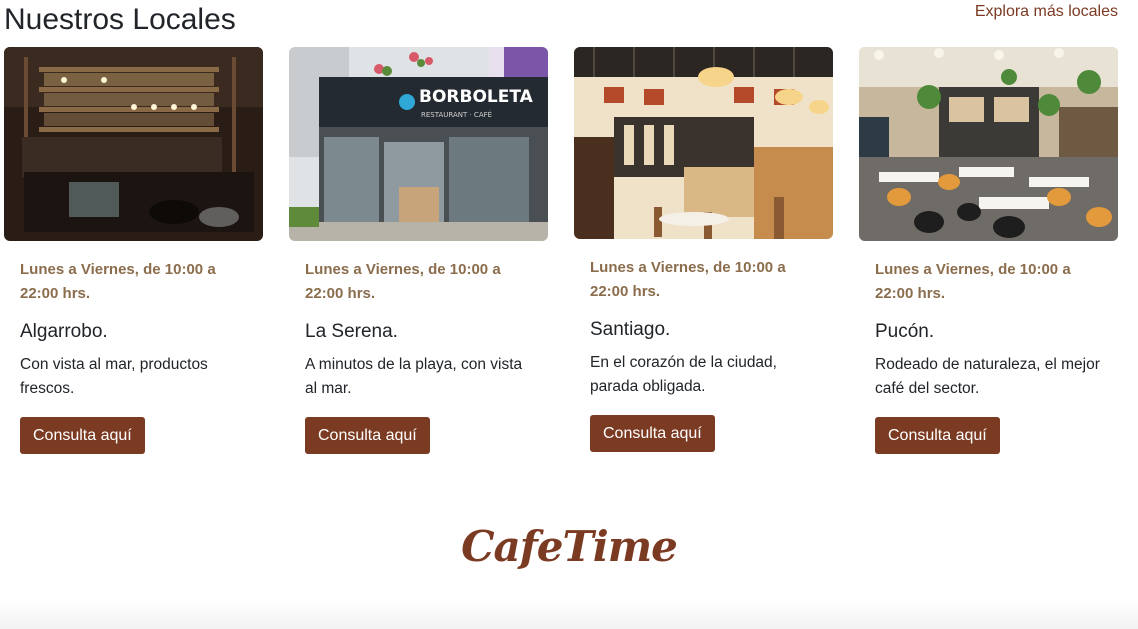 Image resolution: width=1138 pixels, height=629 pixels. Describe the element at coordinates (64, 331) in the screenshot. I see `location-name: Algarrobo.` at that location.